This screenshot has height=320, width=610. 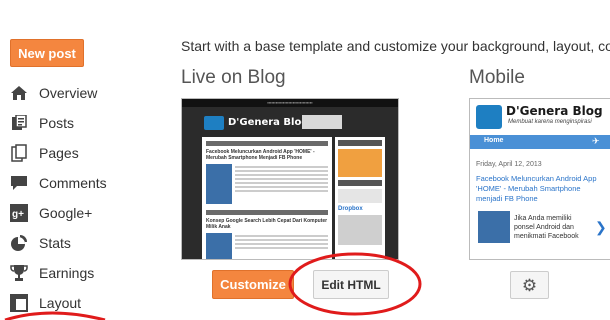 I want to click on sidebar-item-label: Comments, so click(x=73, y=183).